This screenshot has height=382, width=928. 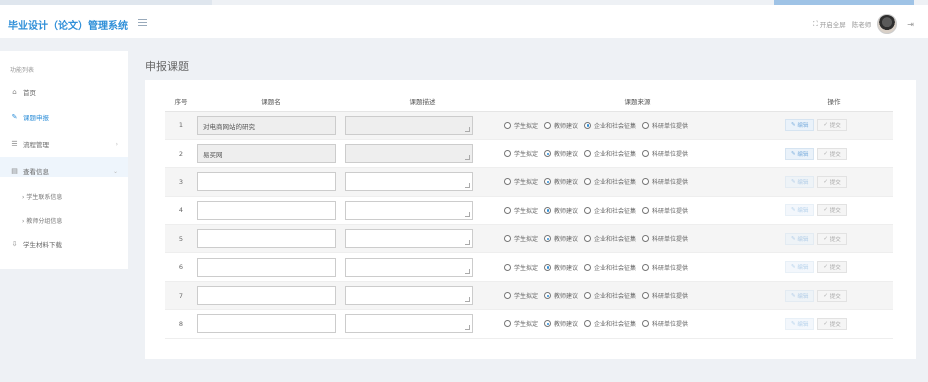 I want to click on sidebar-subitem-student-contact: › 学生联系信息, so click(x=42, y=196).